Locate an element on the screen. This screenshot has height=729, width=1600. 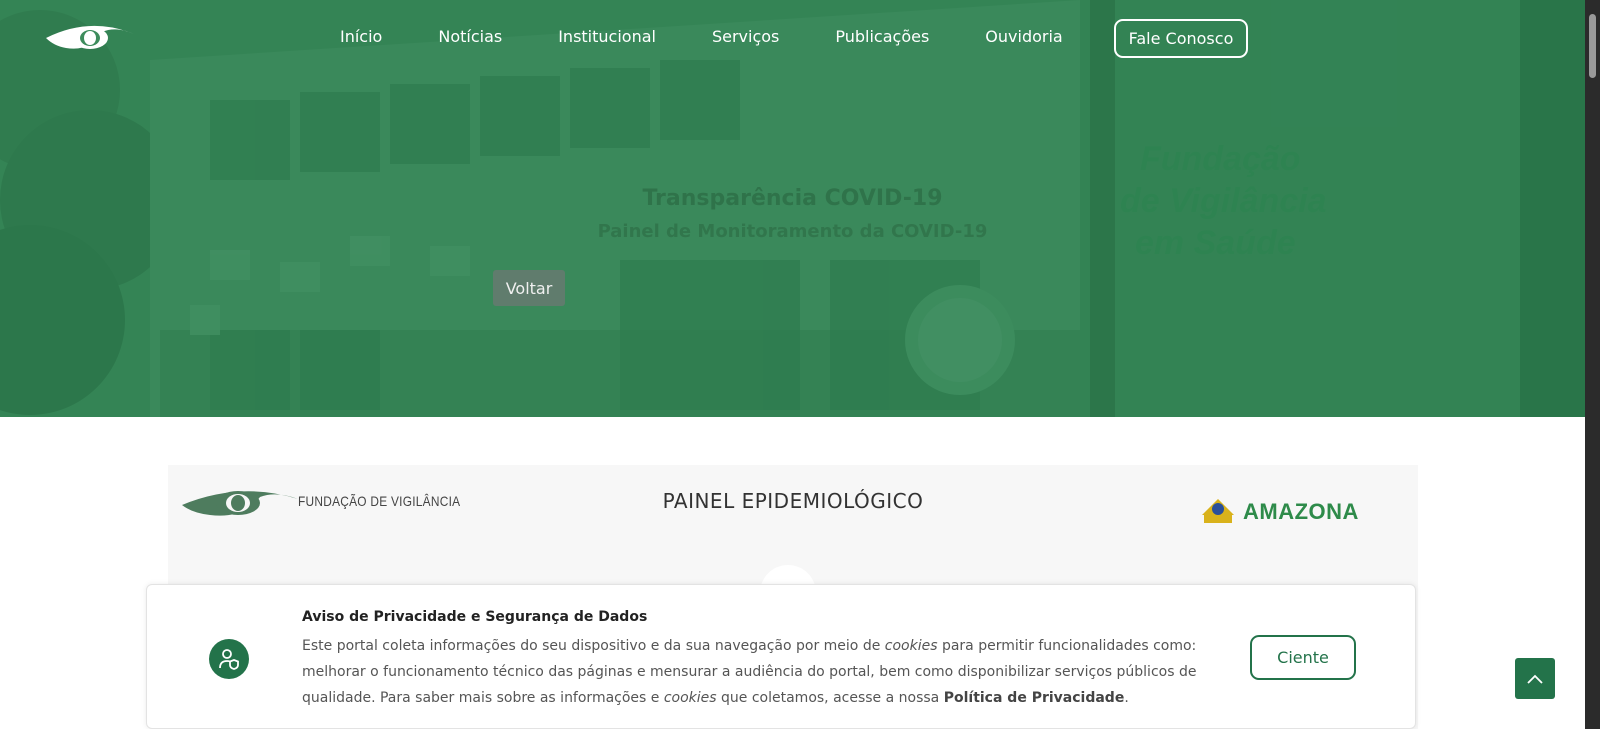
notice-text-part: que coletamos, acesse a nossa is located at coordinates (830, 698).